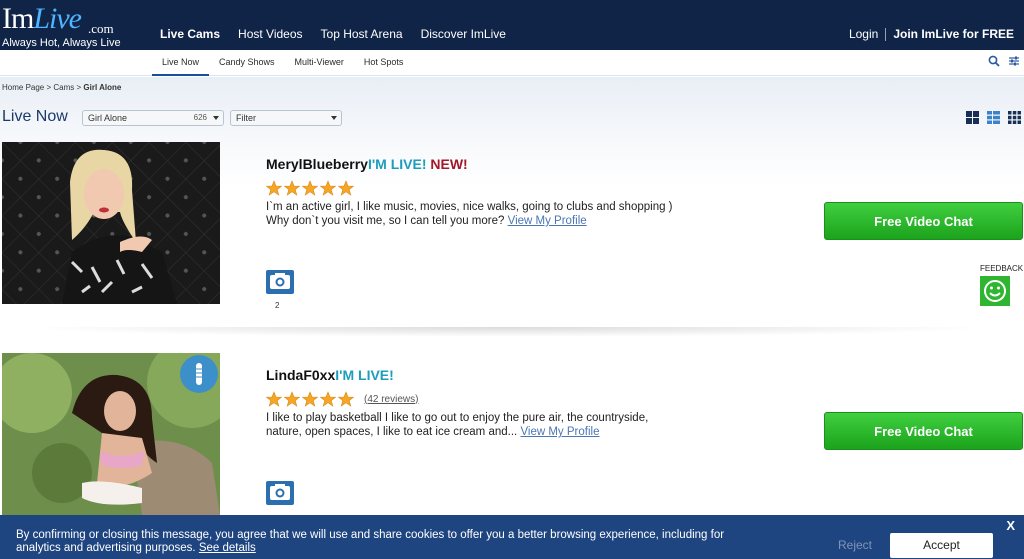  What do you see at coordinates (200, 117) in the screenshot?
I see `category-count: 626` at bounding box center [200, 117].